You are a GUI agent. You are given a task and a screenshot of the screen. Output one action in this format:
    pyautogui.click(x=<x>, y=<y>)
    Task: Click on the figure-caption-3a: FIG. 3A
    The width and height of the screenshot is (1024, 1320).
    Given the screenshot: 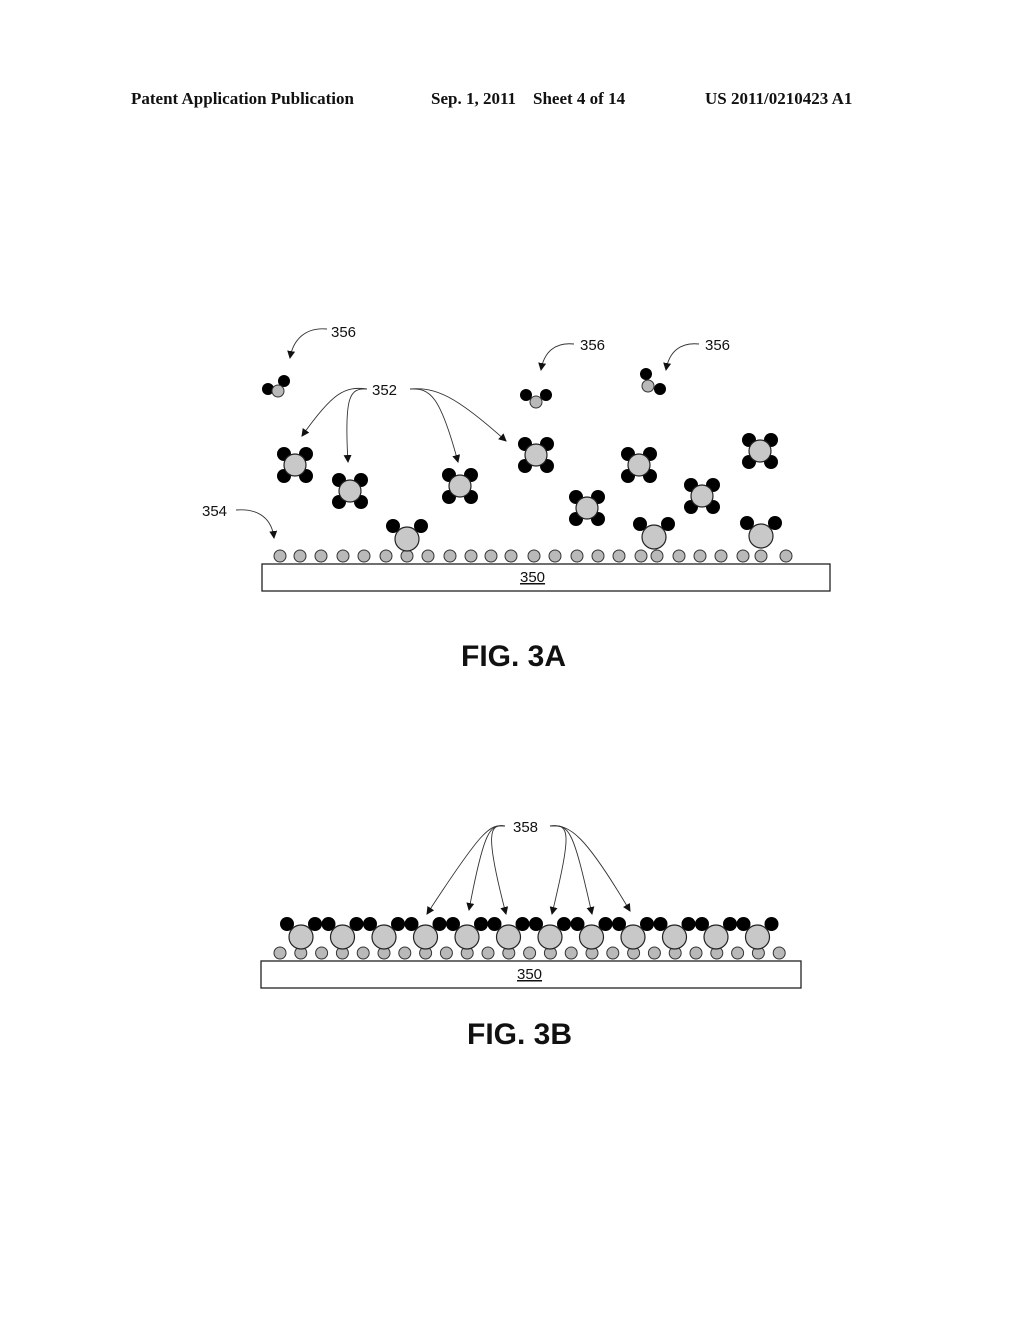 What is the action you would take?
    pyautogui.click(x=513, y=656)
    